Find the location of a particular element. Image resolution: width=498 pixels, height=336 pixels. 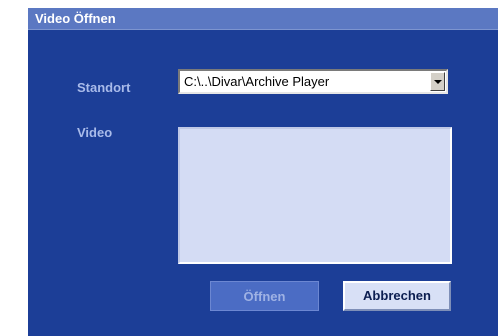

chevron-down-icon is located at coordinates (438, 82).